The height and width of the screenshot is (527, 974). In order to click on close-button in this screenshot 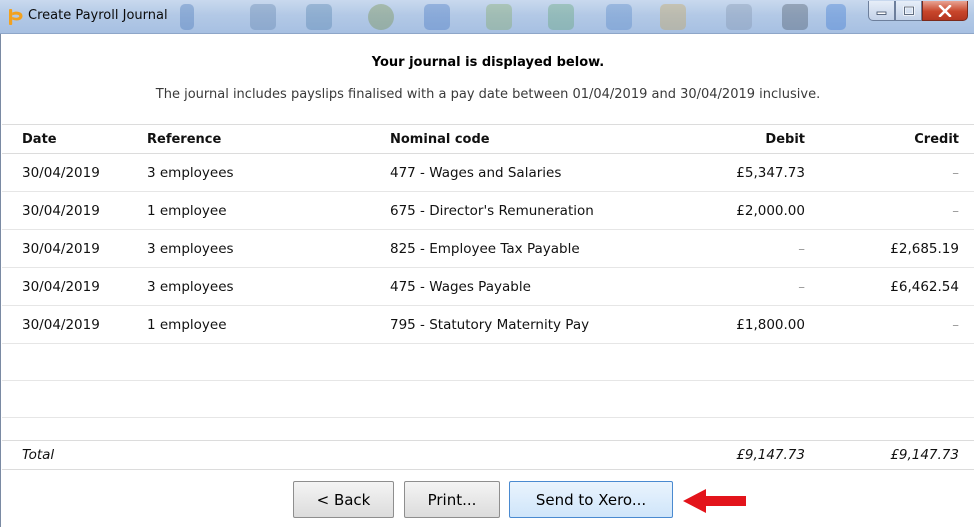, I will do `click(945, 11)`.